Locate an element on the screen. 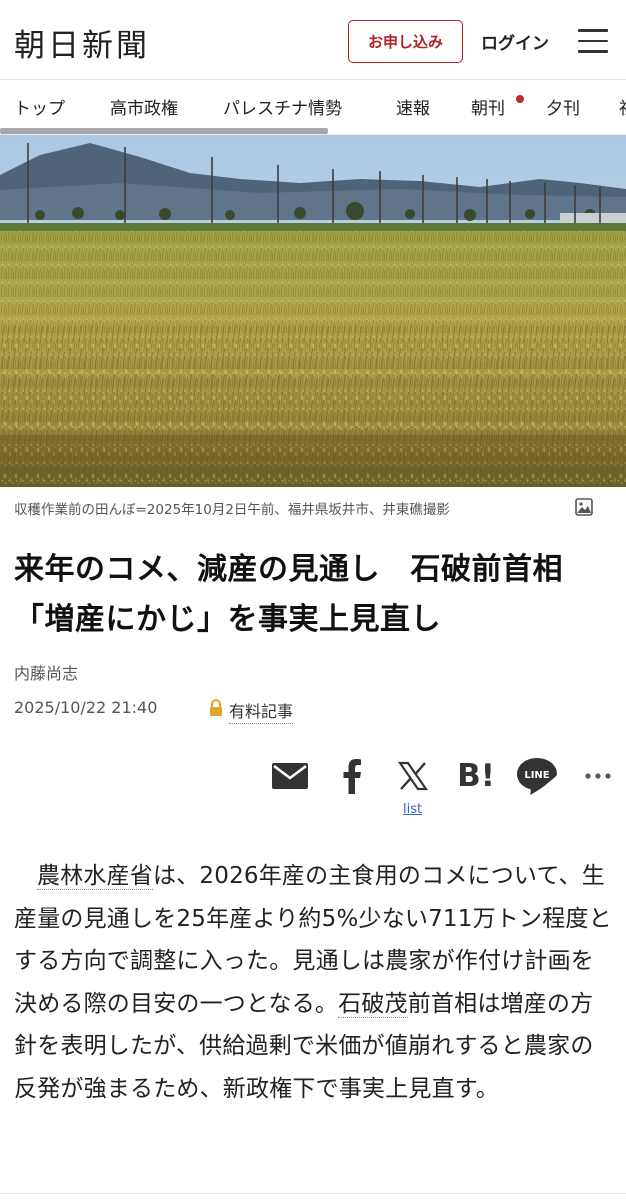 This screenshot has height=1200, width=626. line-label: LINE is located at coordinates (536, 775).